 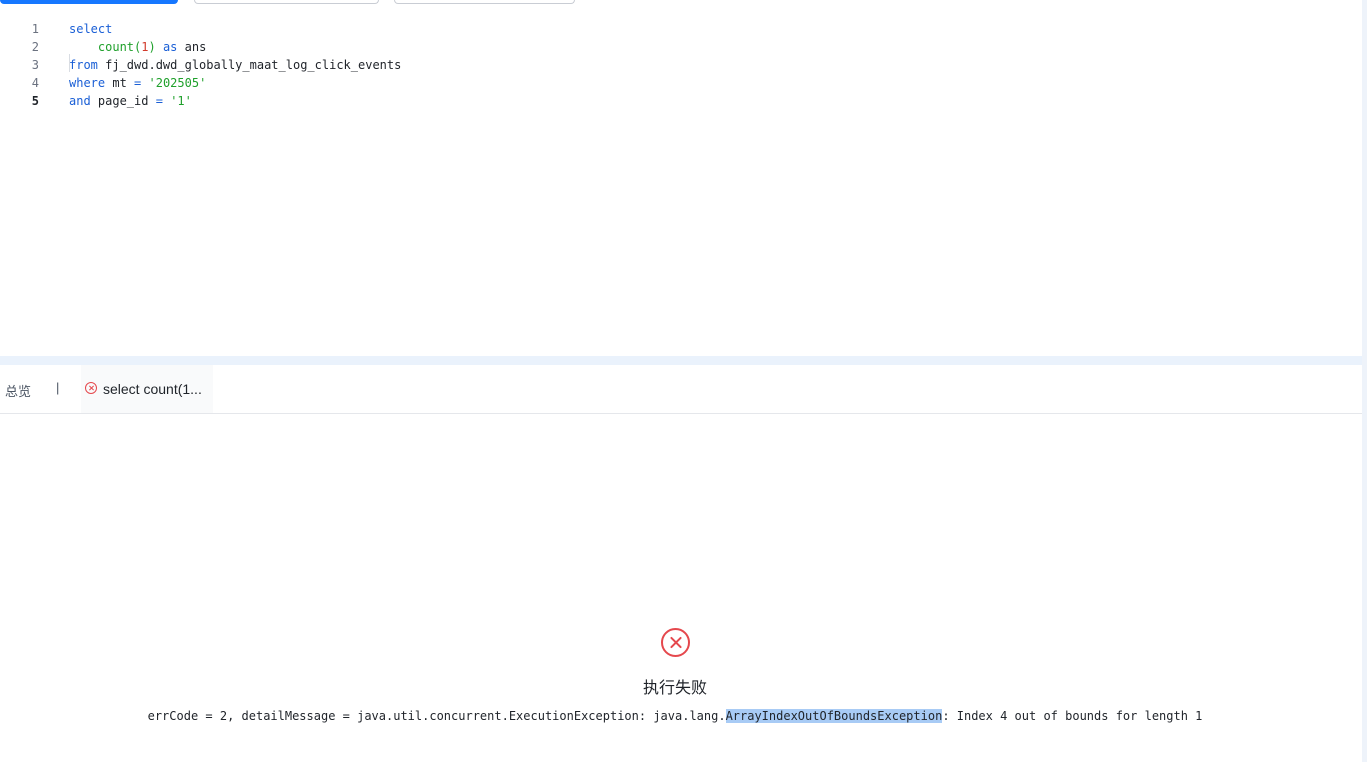 I want to click on code-text: select, so click(x=90, y=29).